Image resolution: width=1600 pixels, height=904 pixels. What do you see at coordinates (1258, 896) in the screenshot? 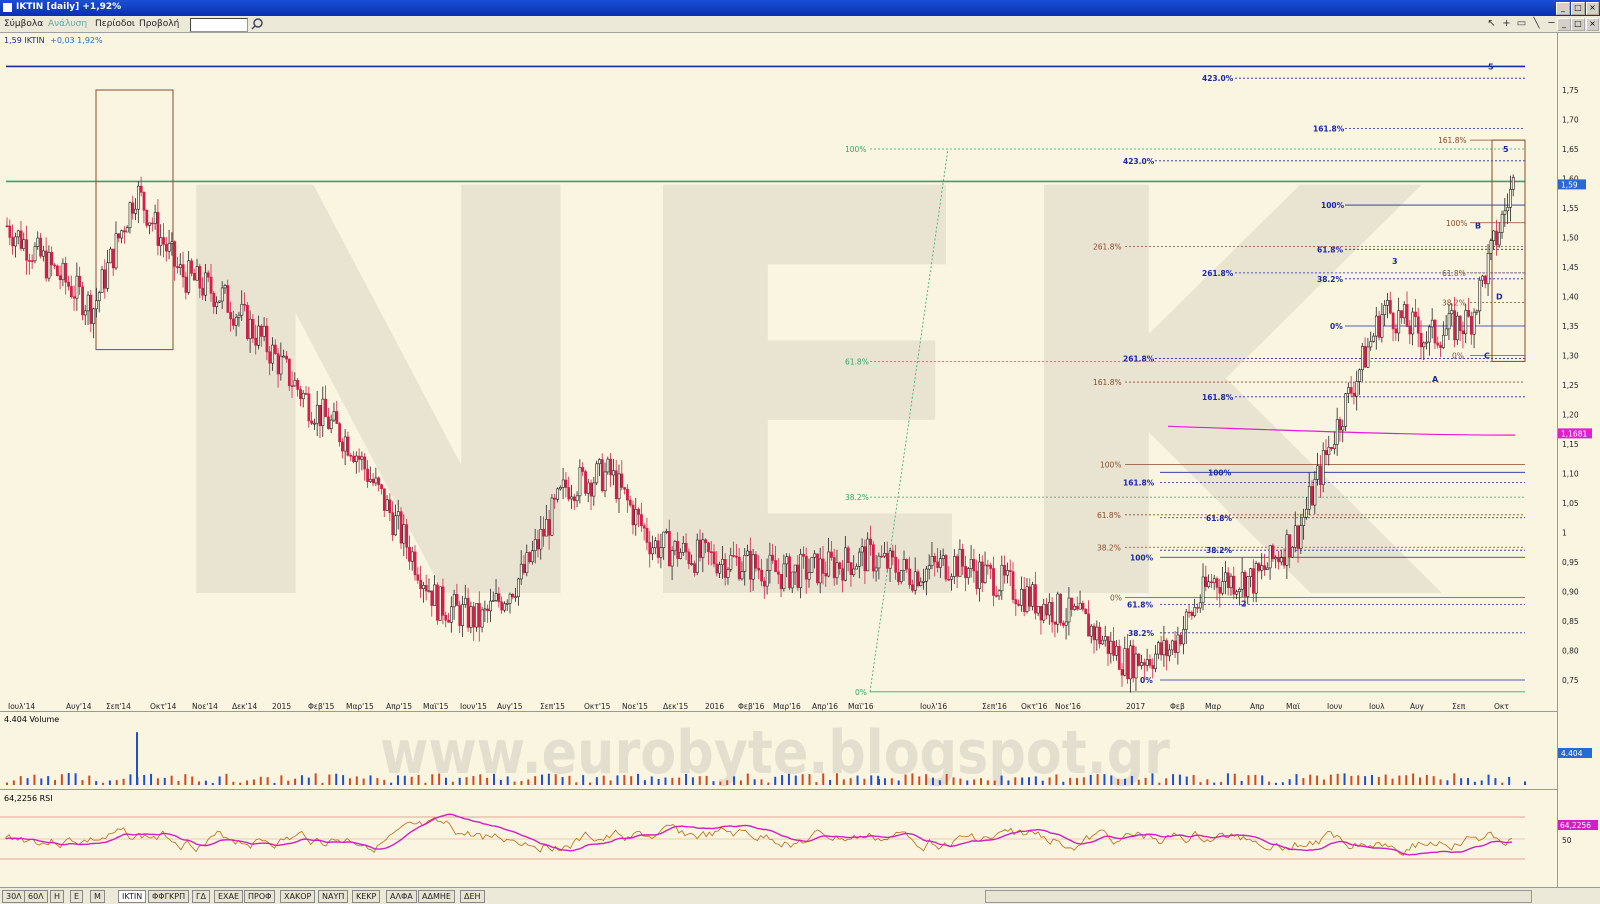
I see `horizontal-scrollbar` at bounding box center [1258, 896].